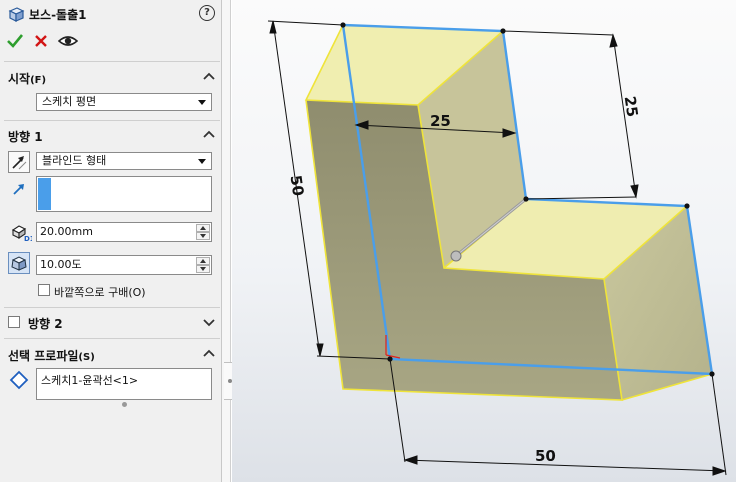 The image size is (736, 485). I want to click on selected-profiles-list: 스케치1-윤곽선<1>, so click(124, 384).